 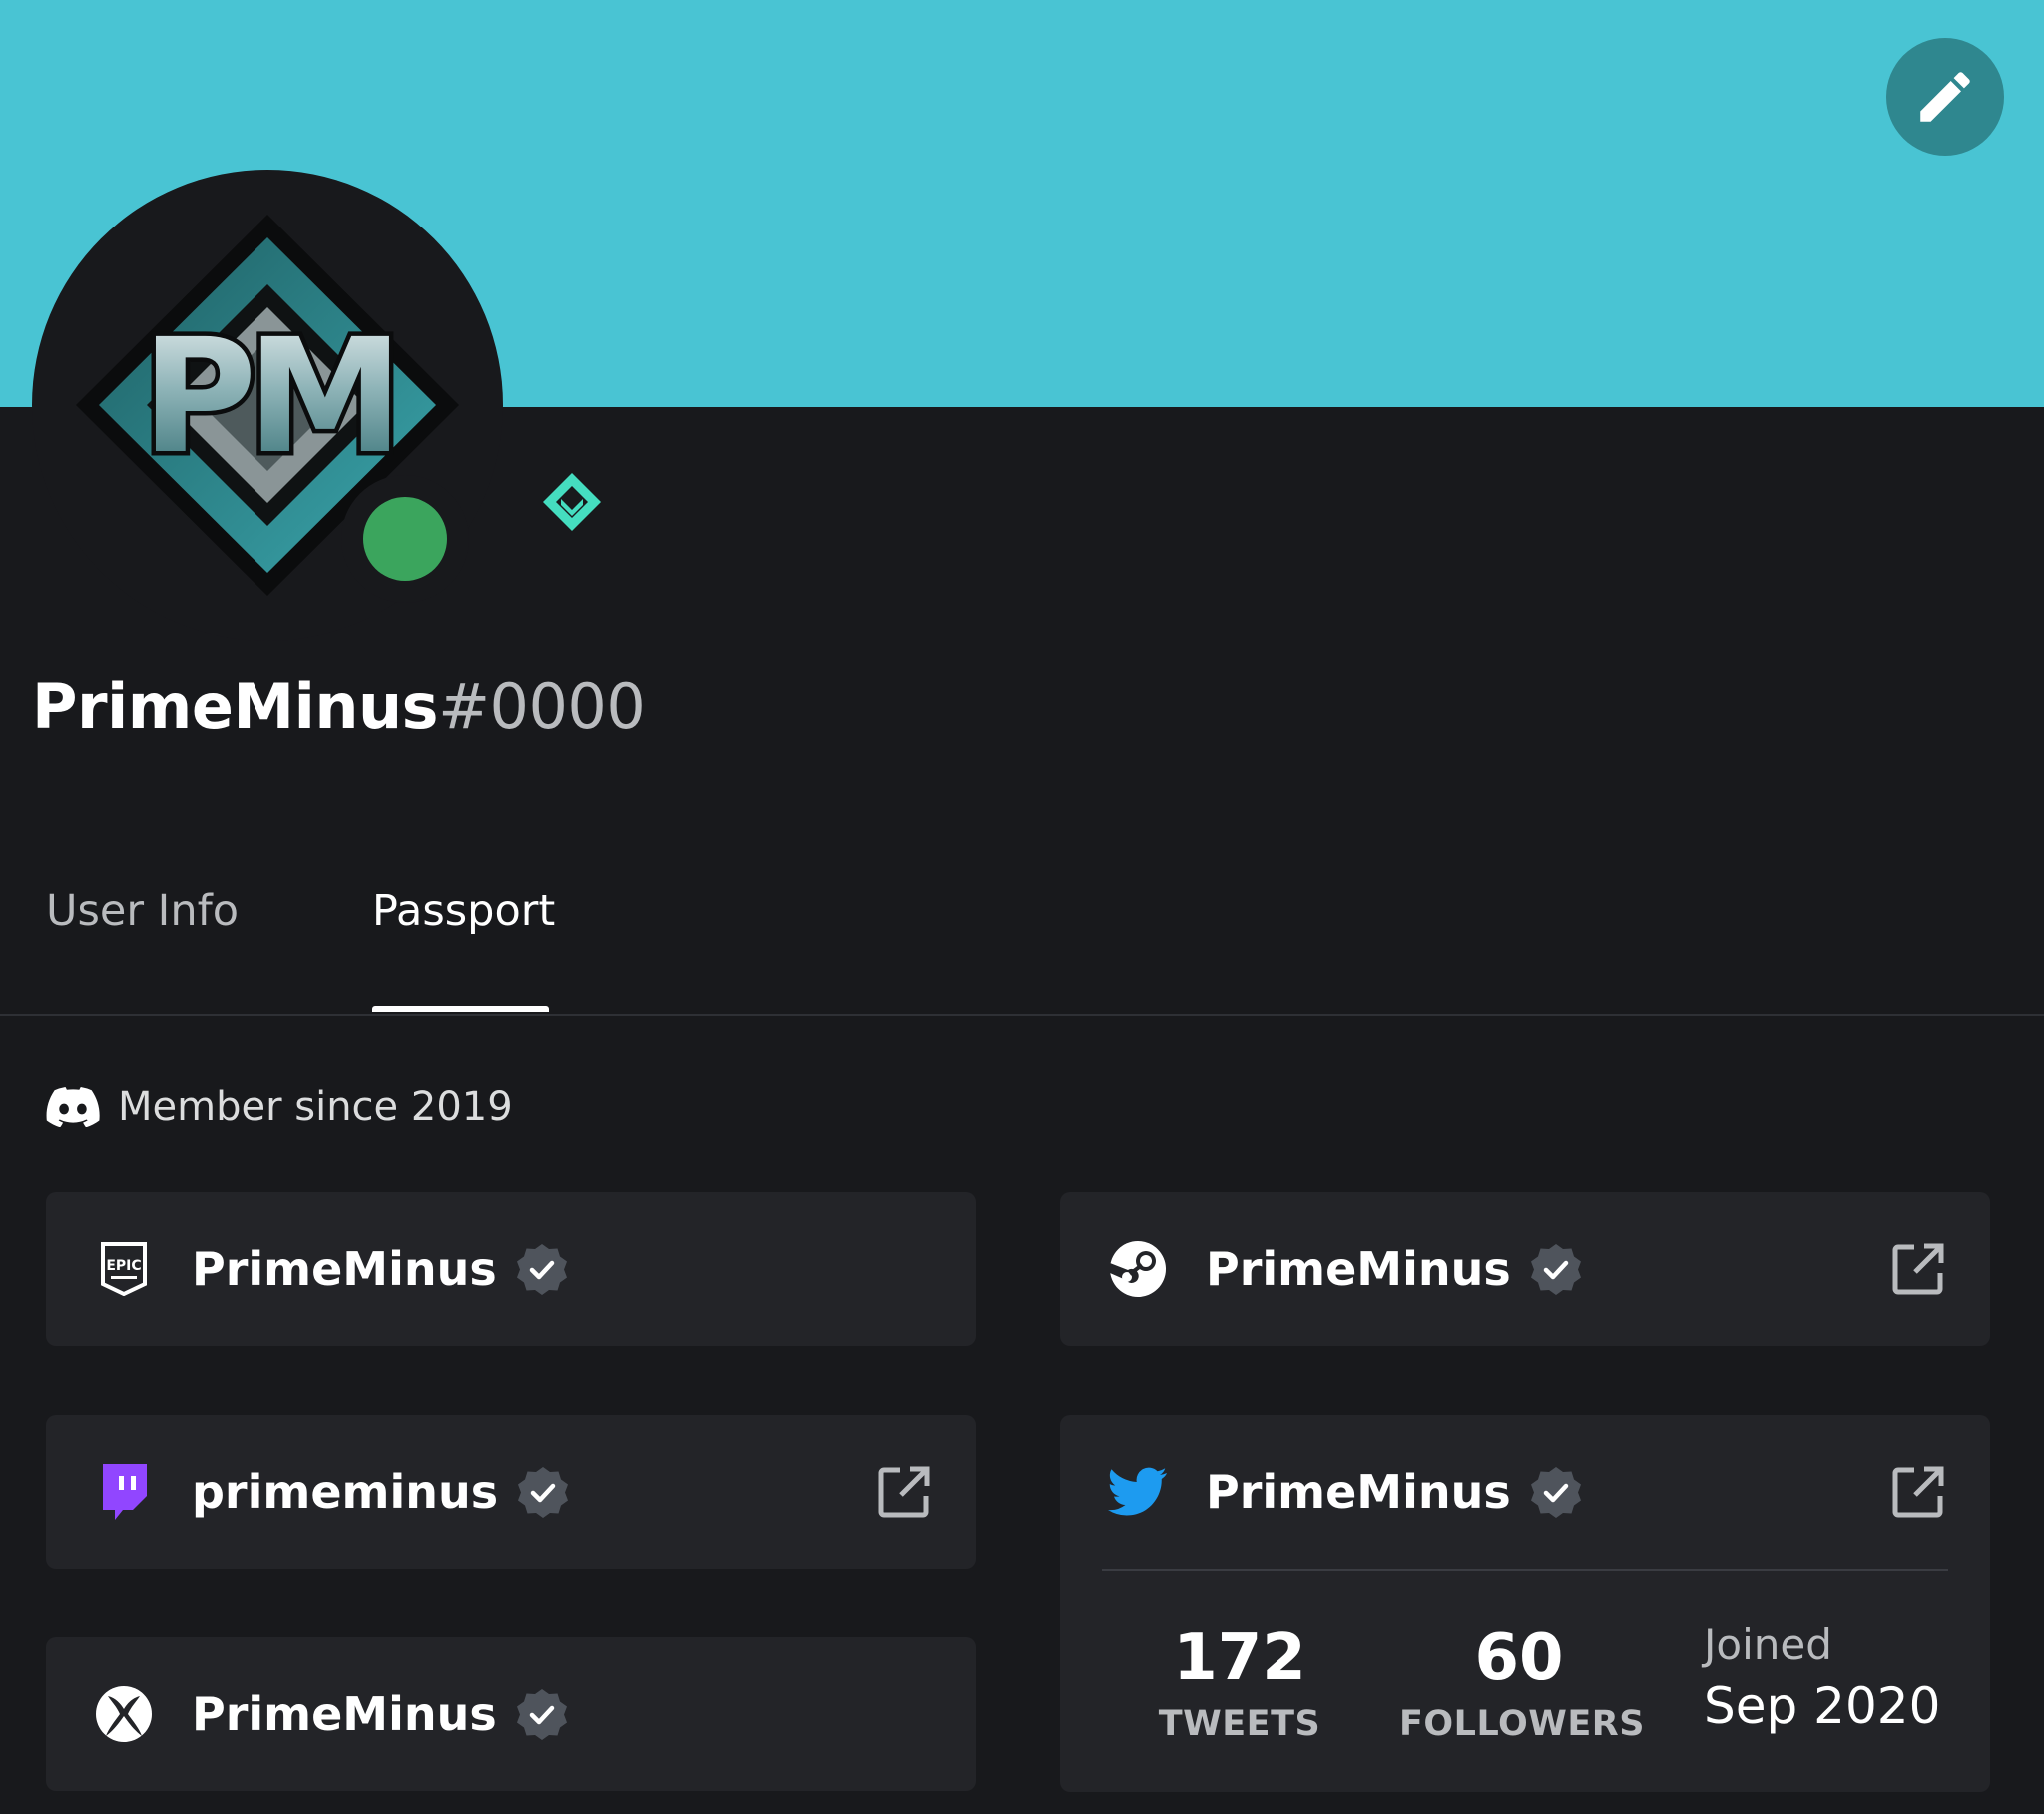 What do you see at coordinates (405, 539) in the screenshot?
I see `online-status-indicator` at bounding box center [405, 539].